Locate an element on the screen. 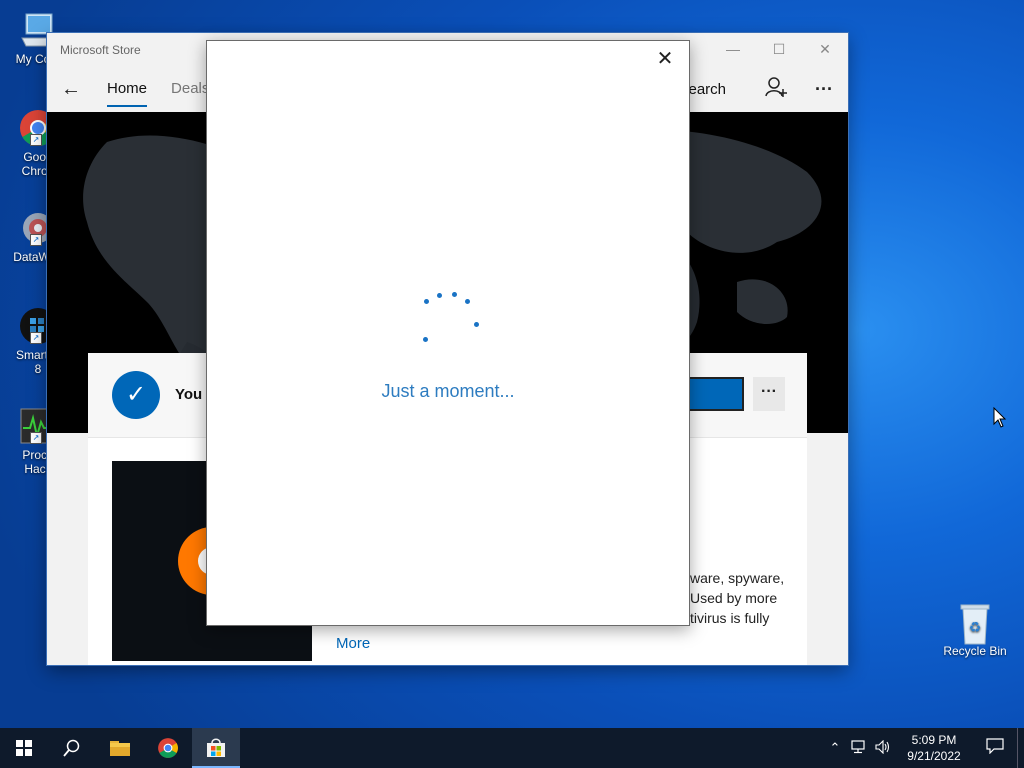 This screenshot has width=1024, height=768. desktop-icon-recycle-bin: ♻ Recycle Bin is located at coordinates (975, 630).